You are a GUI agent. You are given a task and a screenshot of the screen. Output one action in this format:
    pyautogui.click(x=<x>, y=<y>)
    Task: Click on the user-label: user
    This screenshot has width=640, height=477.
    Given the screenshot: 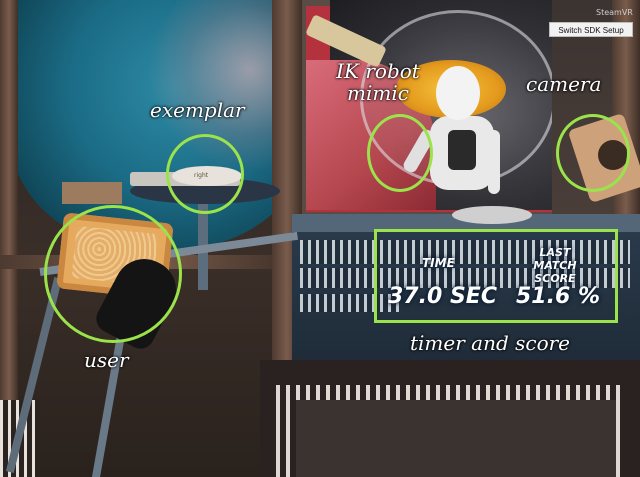 What is the action you would take?
    pyautogui.click(x=106, y=360)
    